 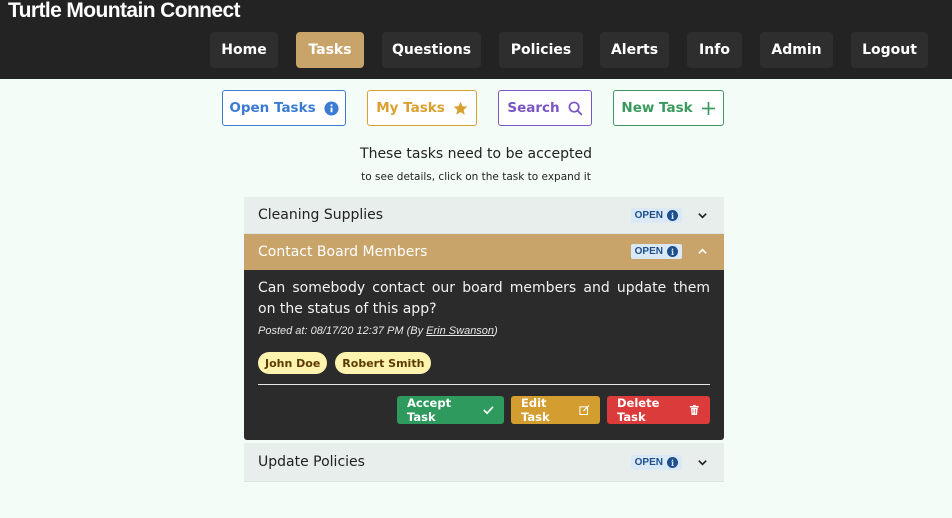 What do you see at coordinates (460, 108) in the screenshot?
I see `star-icon` at bounding box center [460, 108].